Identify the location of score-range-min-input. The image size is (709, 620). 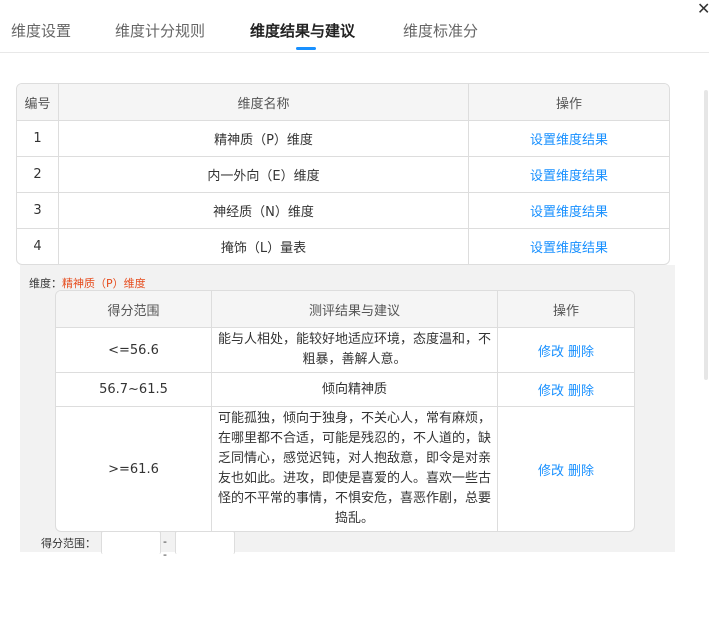
(131, 542).